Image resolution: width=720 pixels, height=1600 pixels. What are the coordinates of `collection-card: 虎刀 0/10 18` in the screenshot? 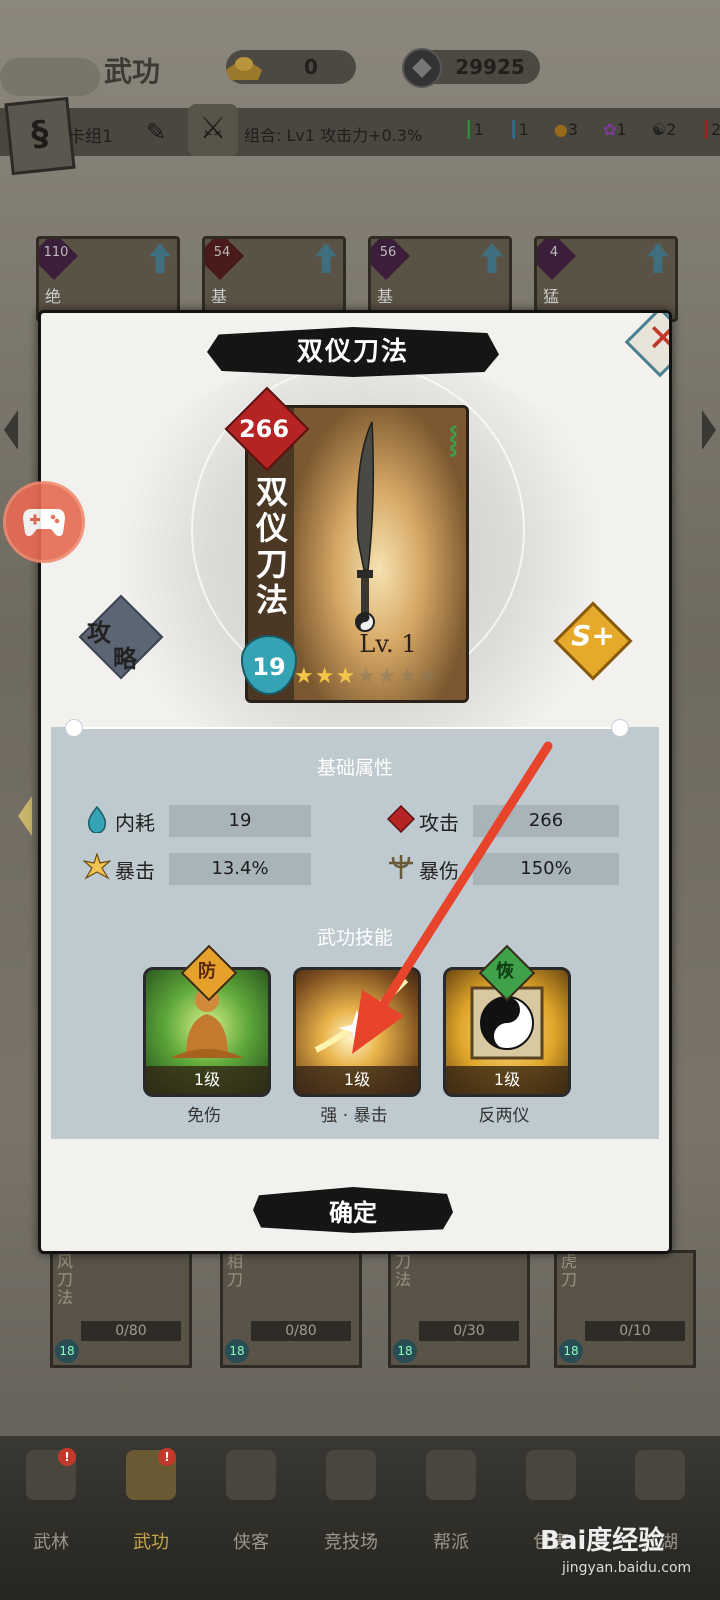 It's located at (625, 1309).